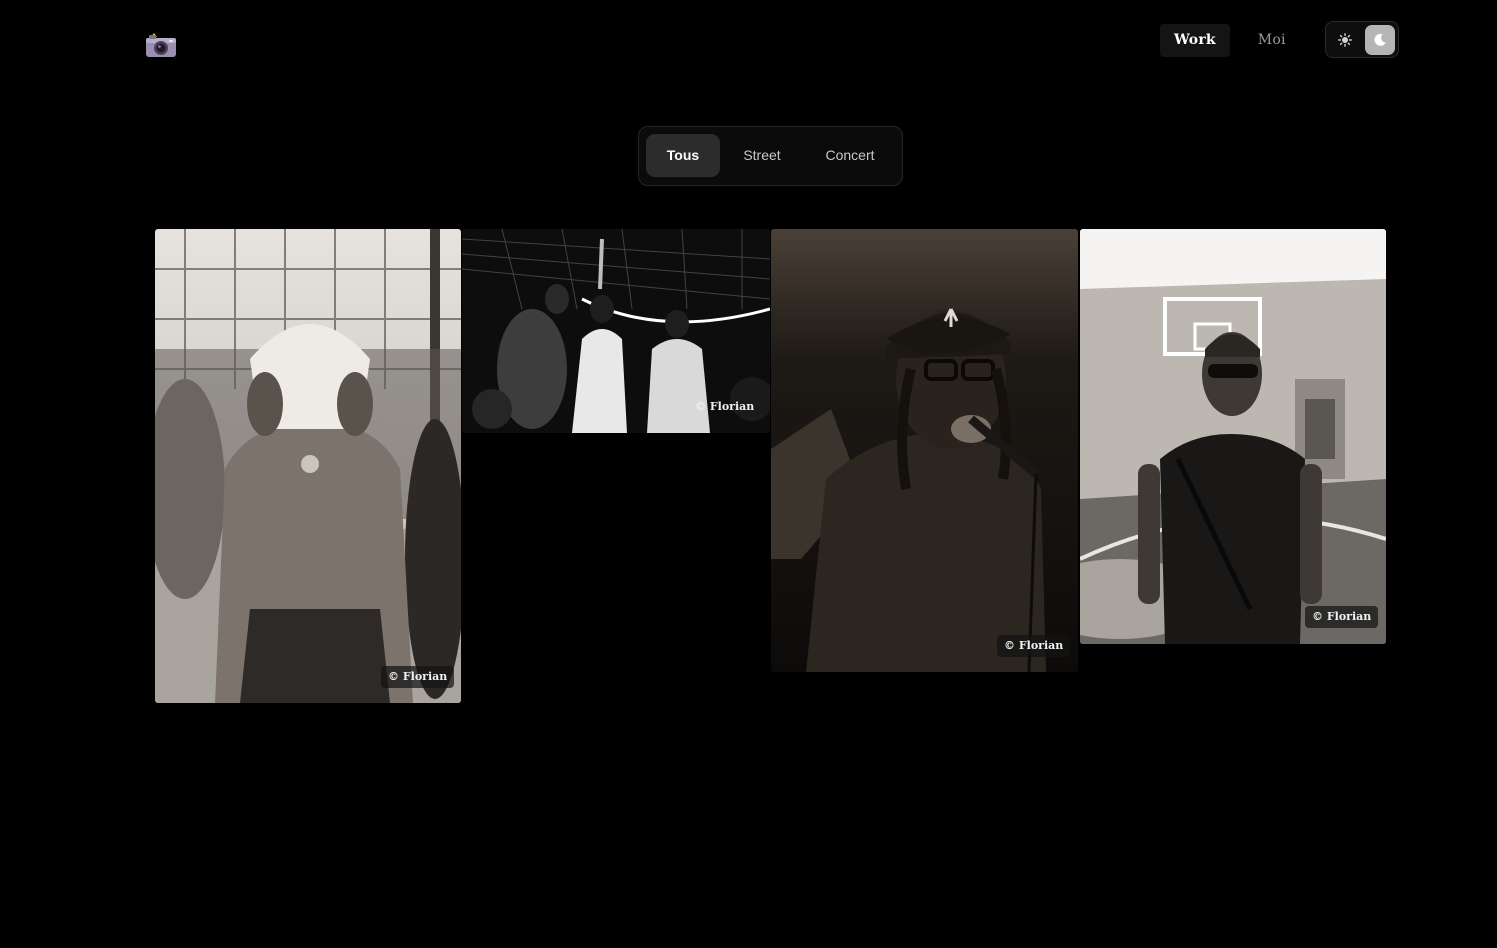 This screenshot has width=1497, height=948. Describe the element at coordinates (161, 45) in the screenshot. I see `camera-icon` at that location.